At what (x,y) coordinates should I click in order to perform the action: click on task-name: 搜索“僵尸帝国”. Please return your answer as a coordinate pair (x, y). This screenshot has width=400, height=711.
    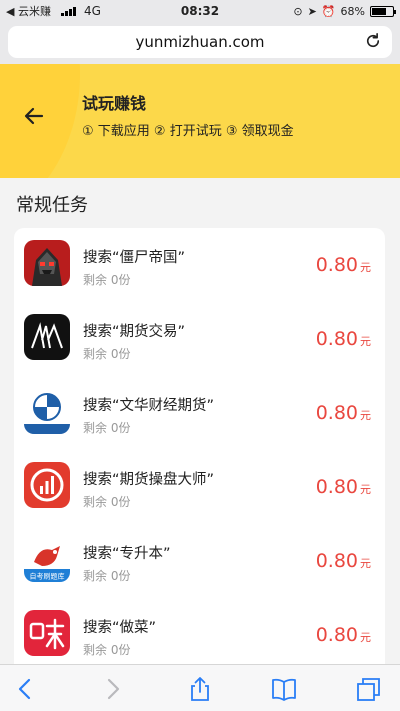
    Looking at the image, I should click on (134, 258).